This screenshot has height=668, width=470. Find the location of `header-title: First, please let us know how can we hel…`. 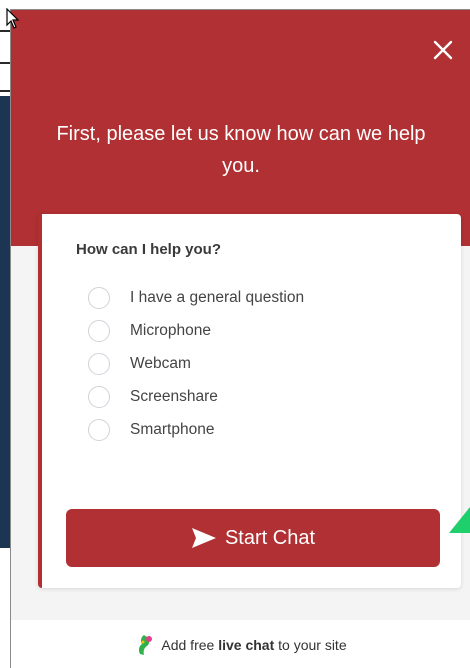

header-title: First, please let us know how can we hel… is located at coordinates (241, 150).